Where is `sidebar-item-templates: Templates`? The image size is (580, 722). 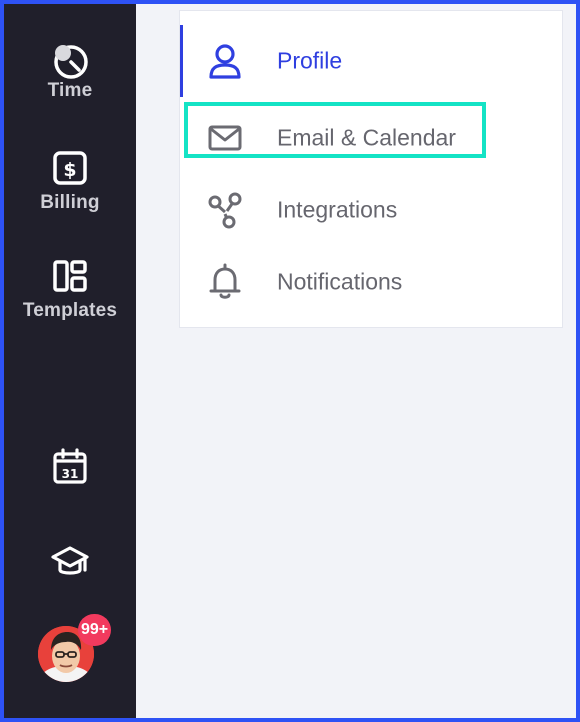 sidebar-item-templates: Templates is located at coordinates (70, 290).